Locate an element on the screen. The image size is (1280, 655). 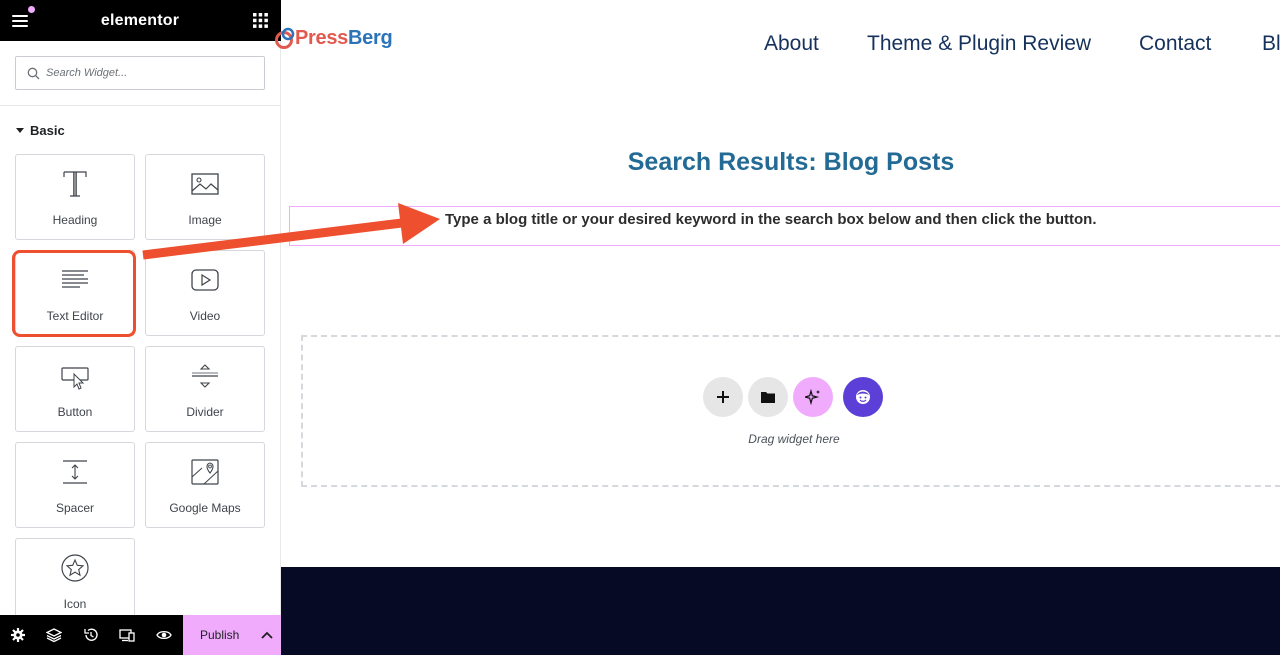
video-icon is located at coordinates (205, 280).